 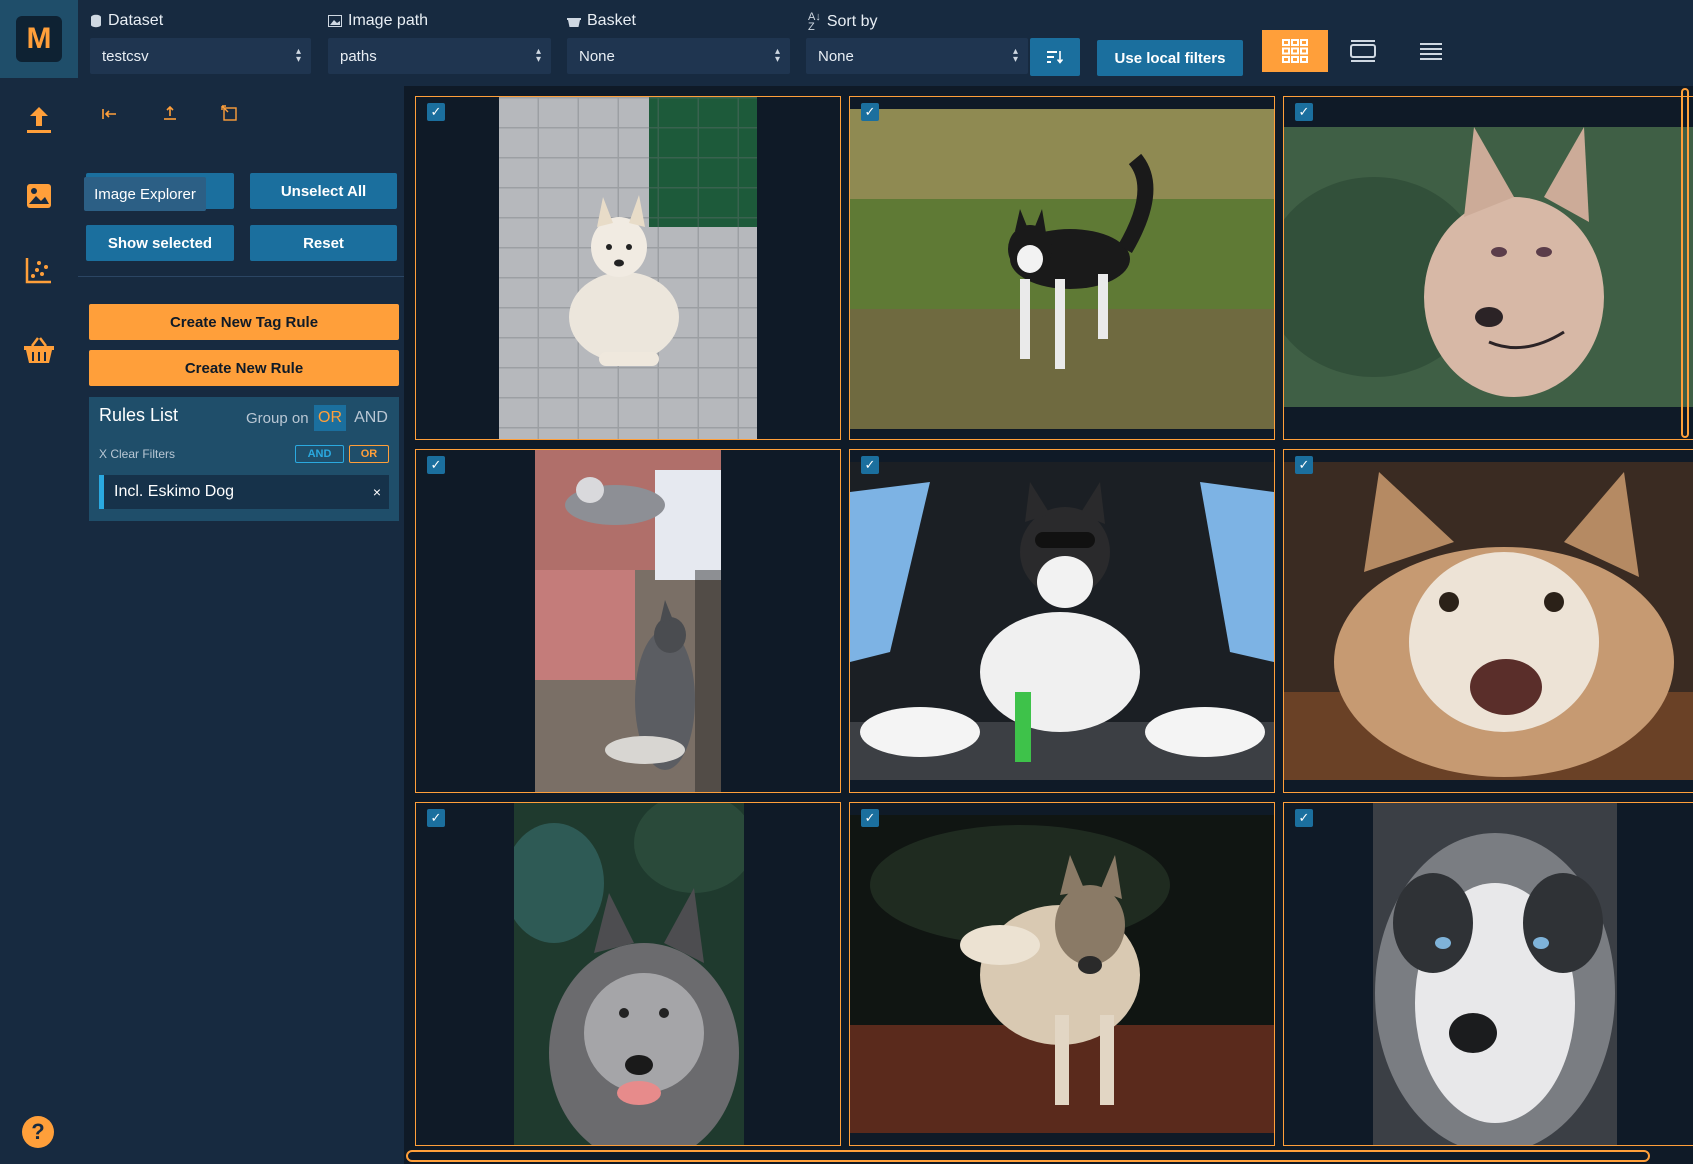 What do you see at coordinates (170, 114) in the screenshot?
I see `export-icon` at bounding box center [170, 114].